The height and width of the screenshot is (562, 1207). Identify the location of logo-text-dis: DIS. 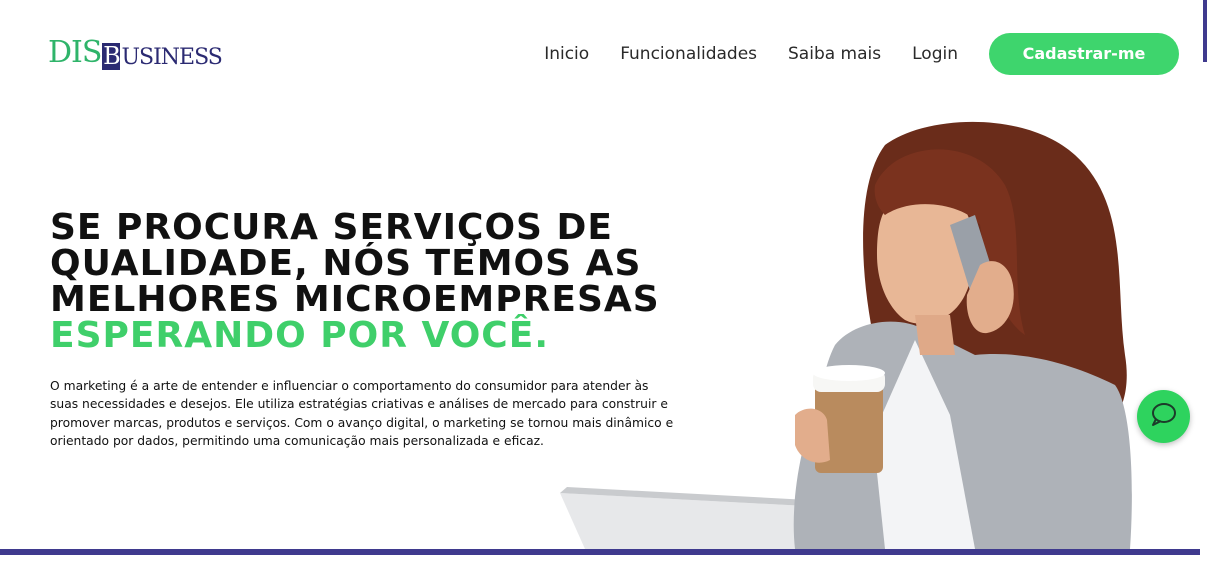
(75, 52).